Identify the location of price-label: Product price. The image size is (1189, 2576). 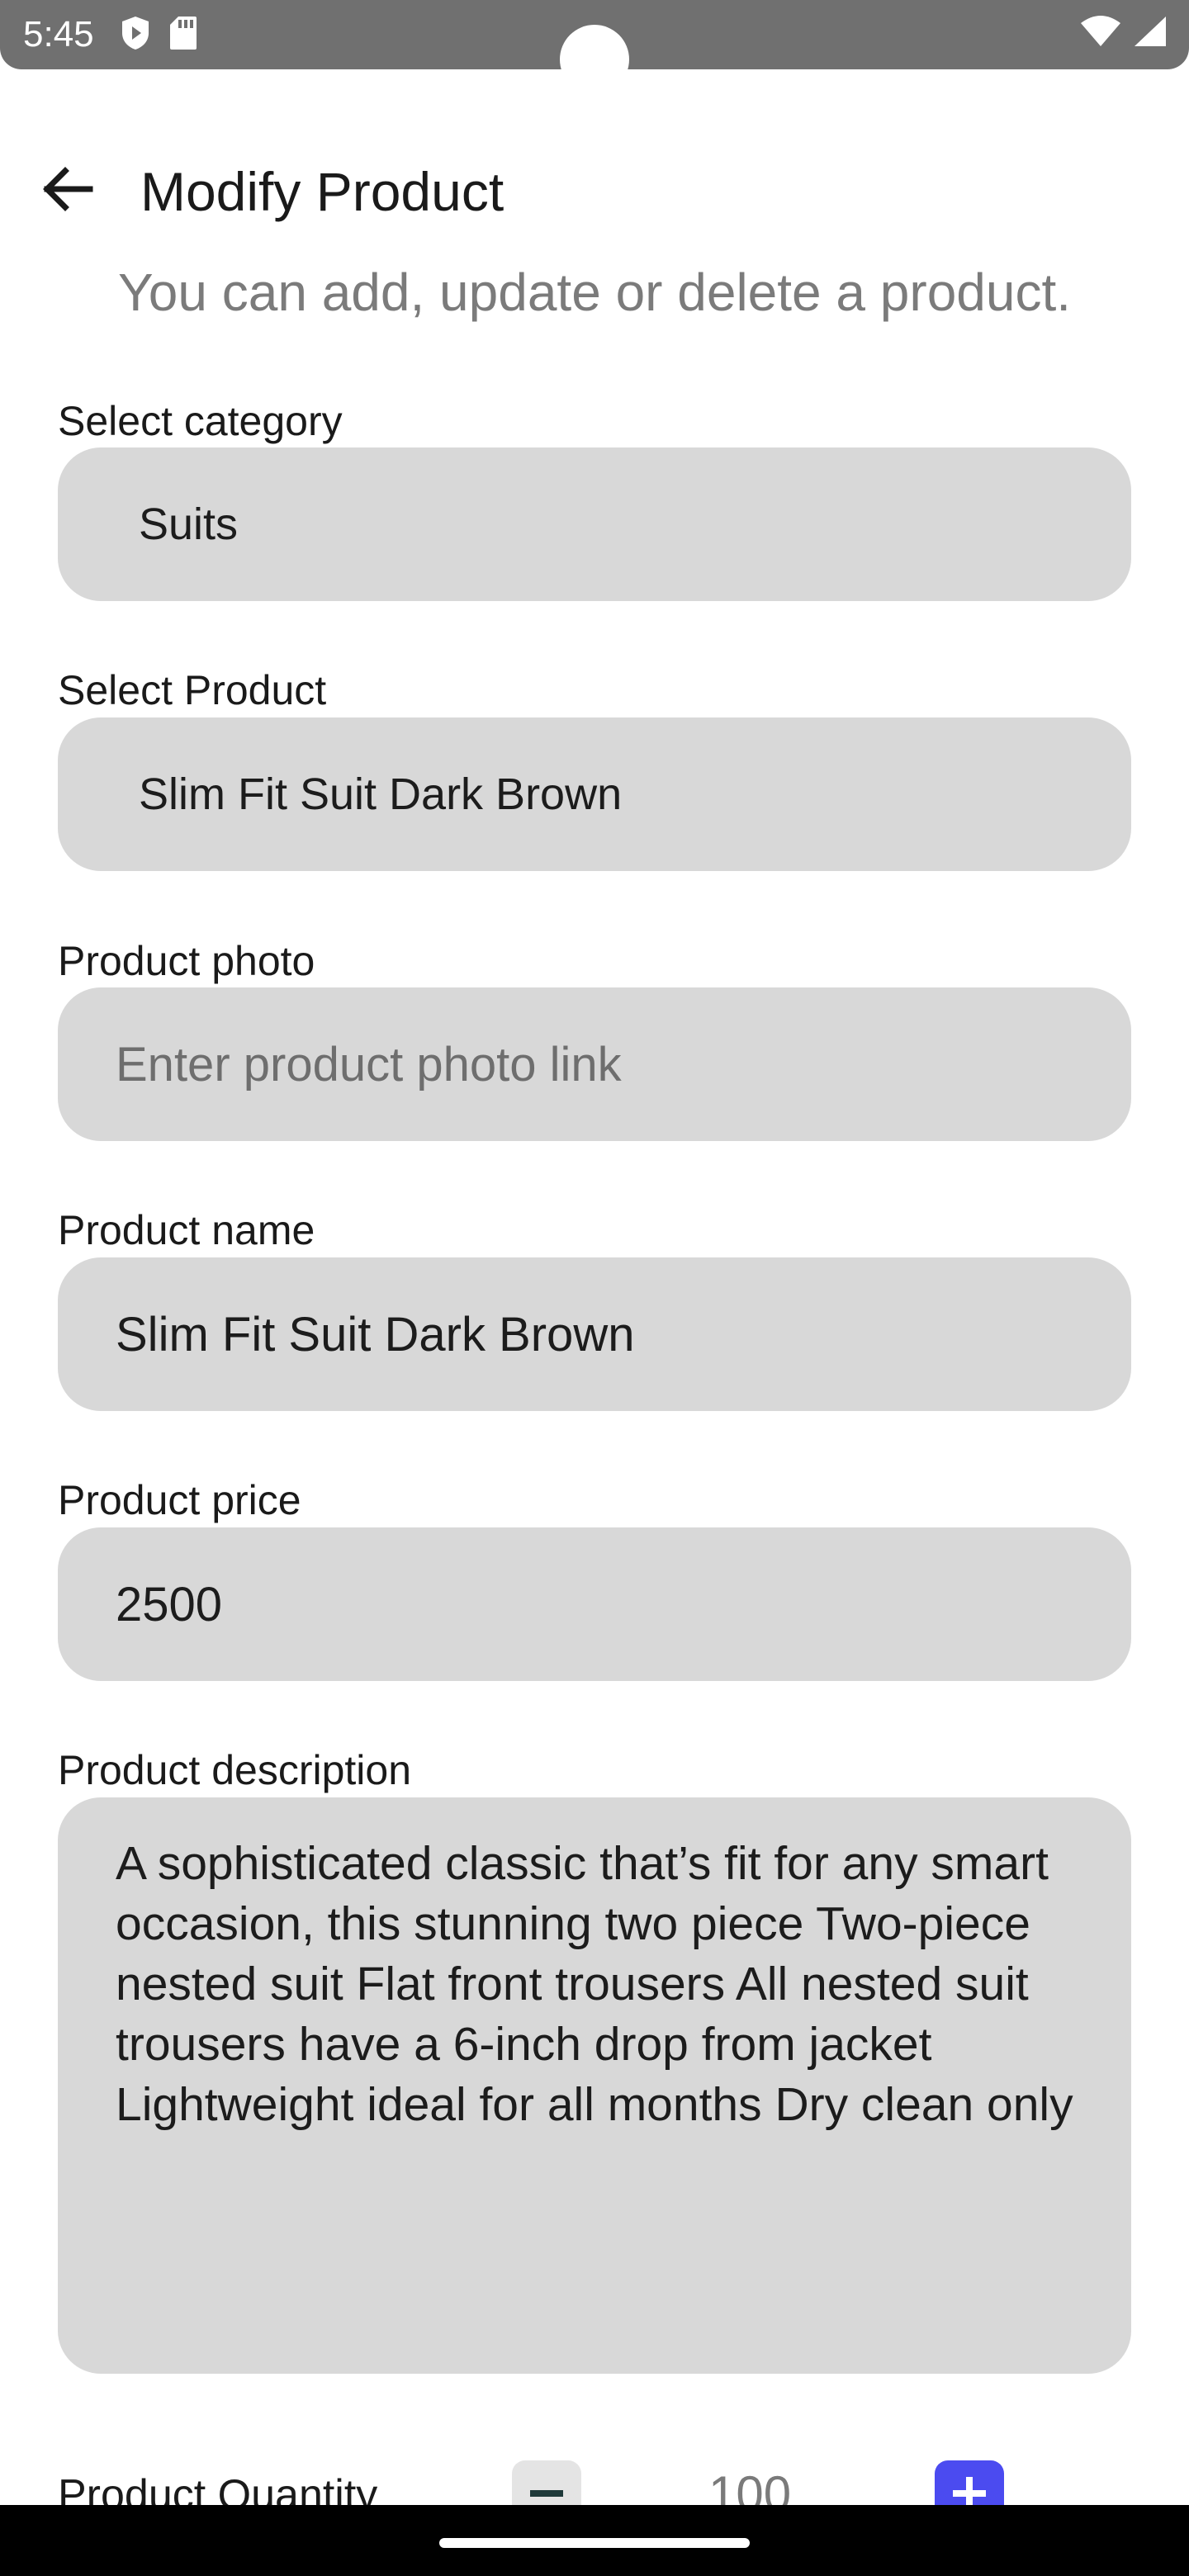
(179, 1500).